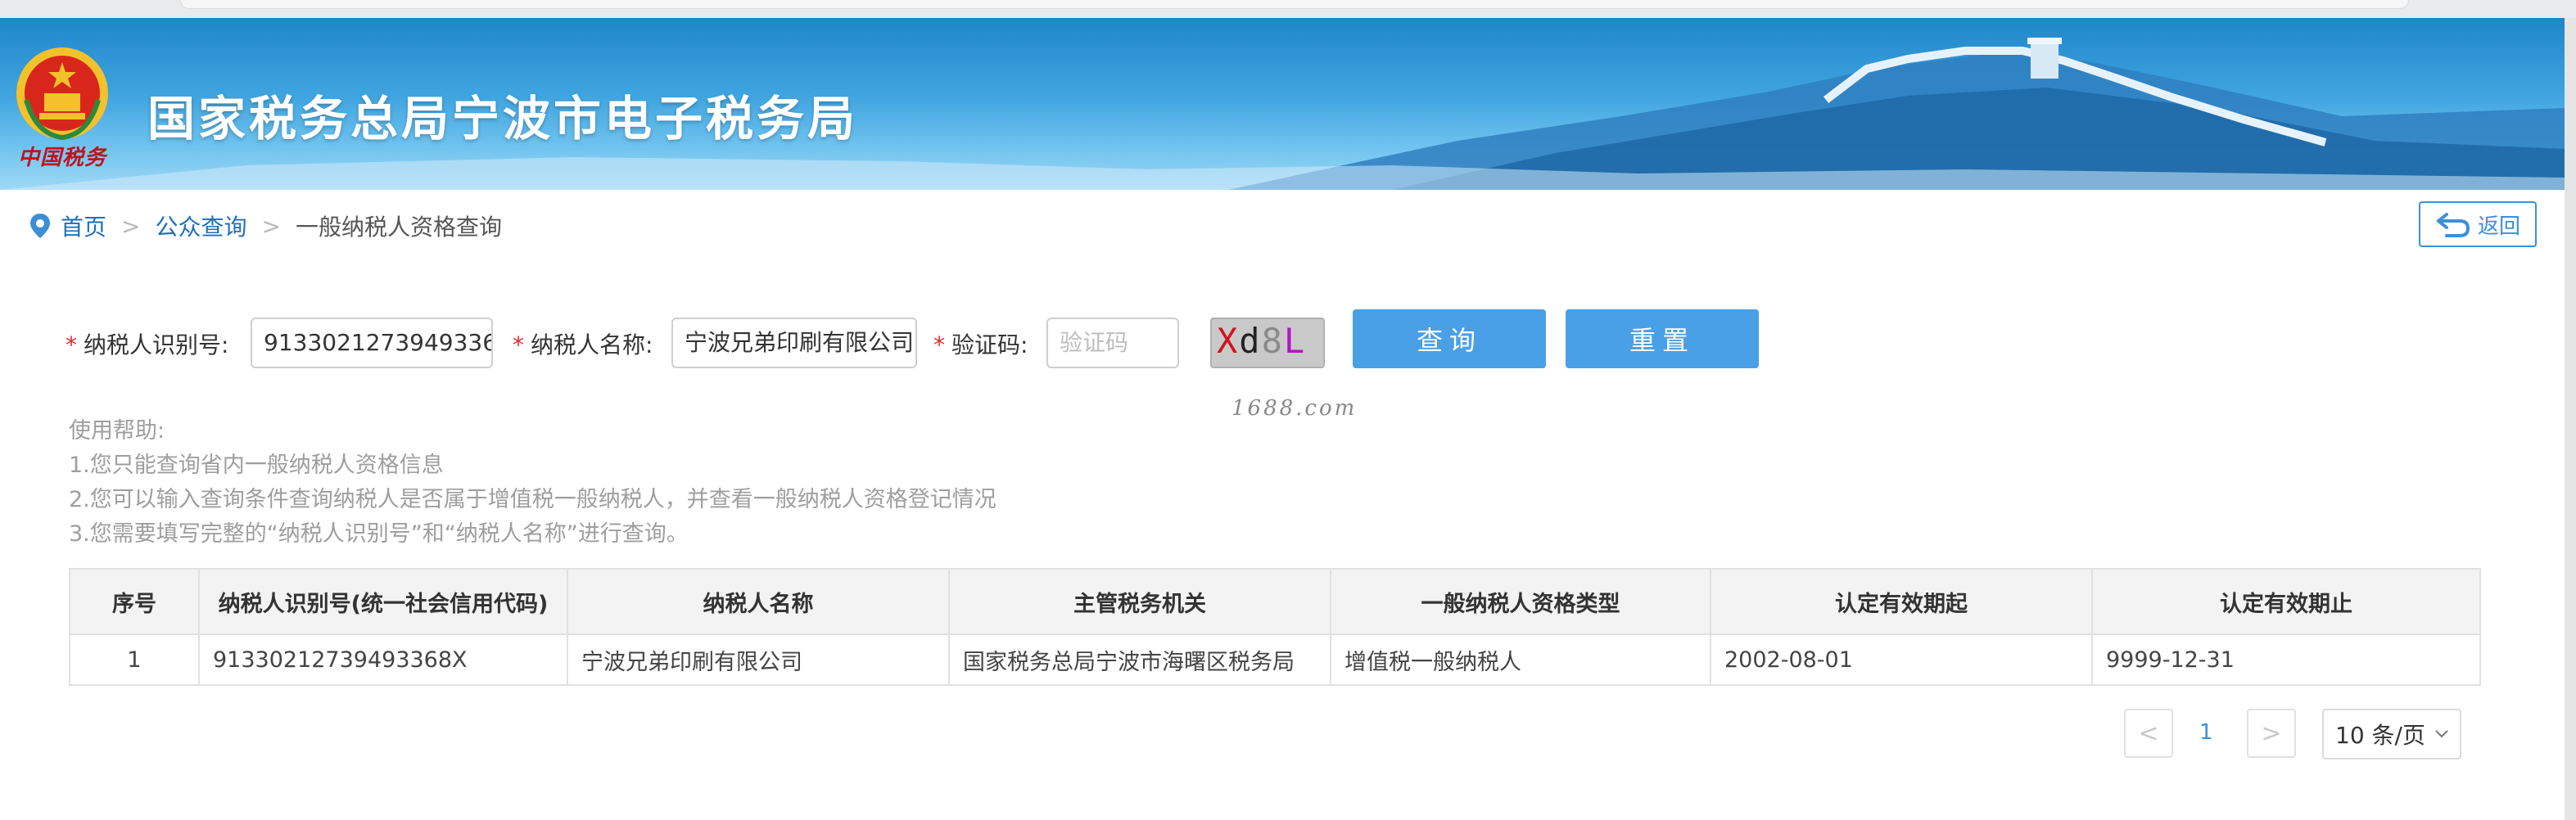 The image size is (2576, 820). Describe the element at coordinates (980, 344) in the screenshot. I see `captcha-label: * 验证码:` at that location.